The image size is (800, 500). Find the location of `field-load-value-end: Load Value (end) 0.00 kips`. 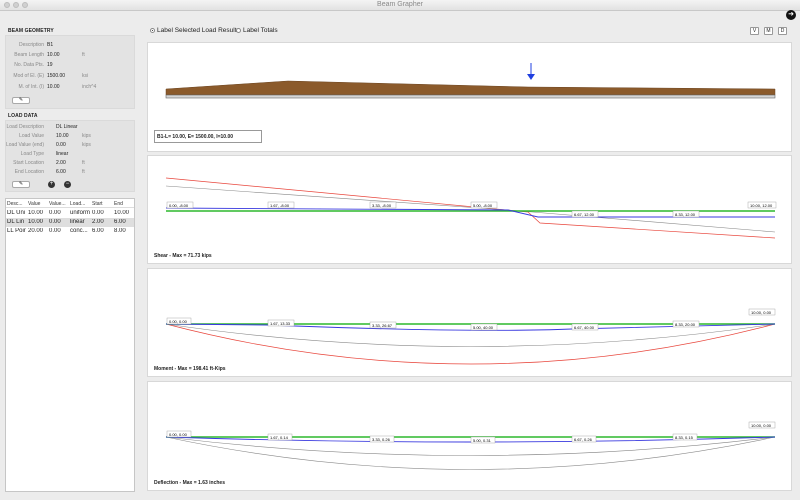

field-load-value-end: Load Value (end) 0.00 kips is located at coordinates (71, 145).